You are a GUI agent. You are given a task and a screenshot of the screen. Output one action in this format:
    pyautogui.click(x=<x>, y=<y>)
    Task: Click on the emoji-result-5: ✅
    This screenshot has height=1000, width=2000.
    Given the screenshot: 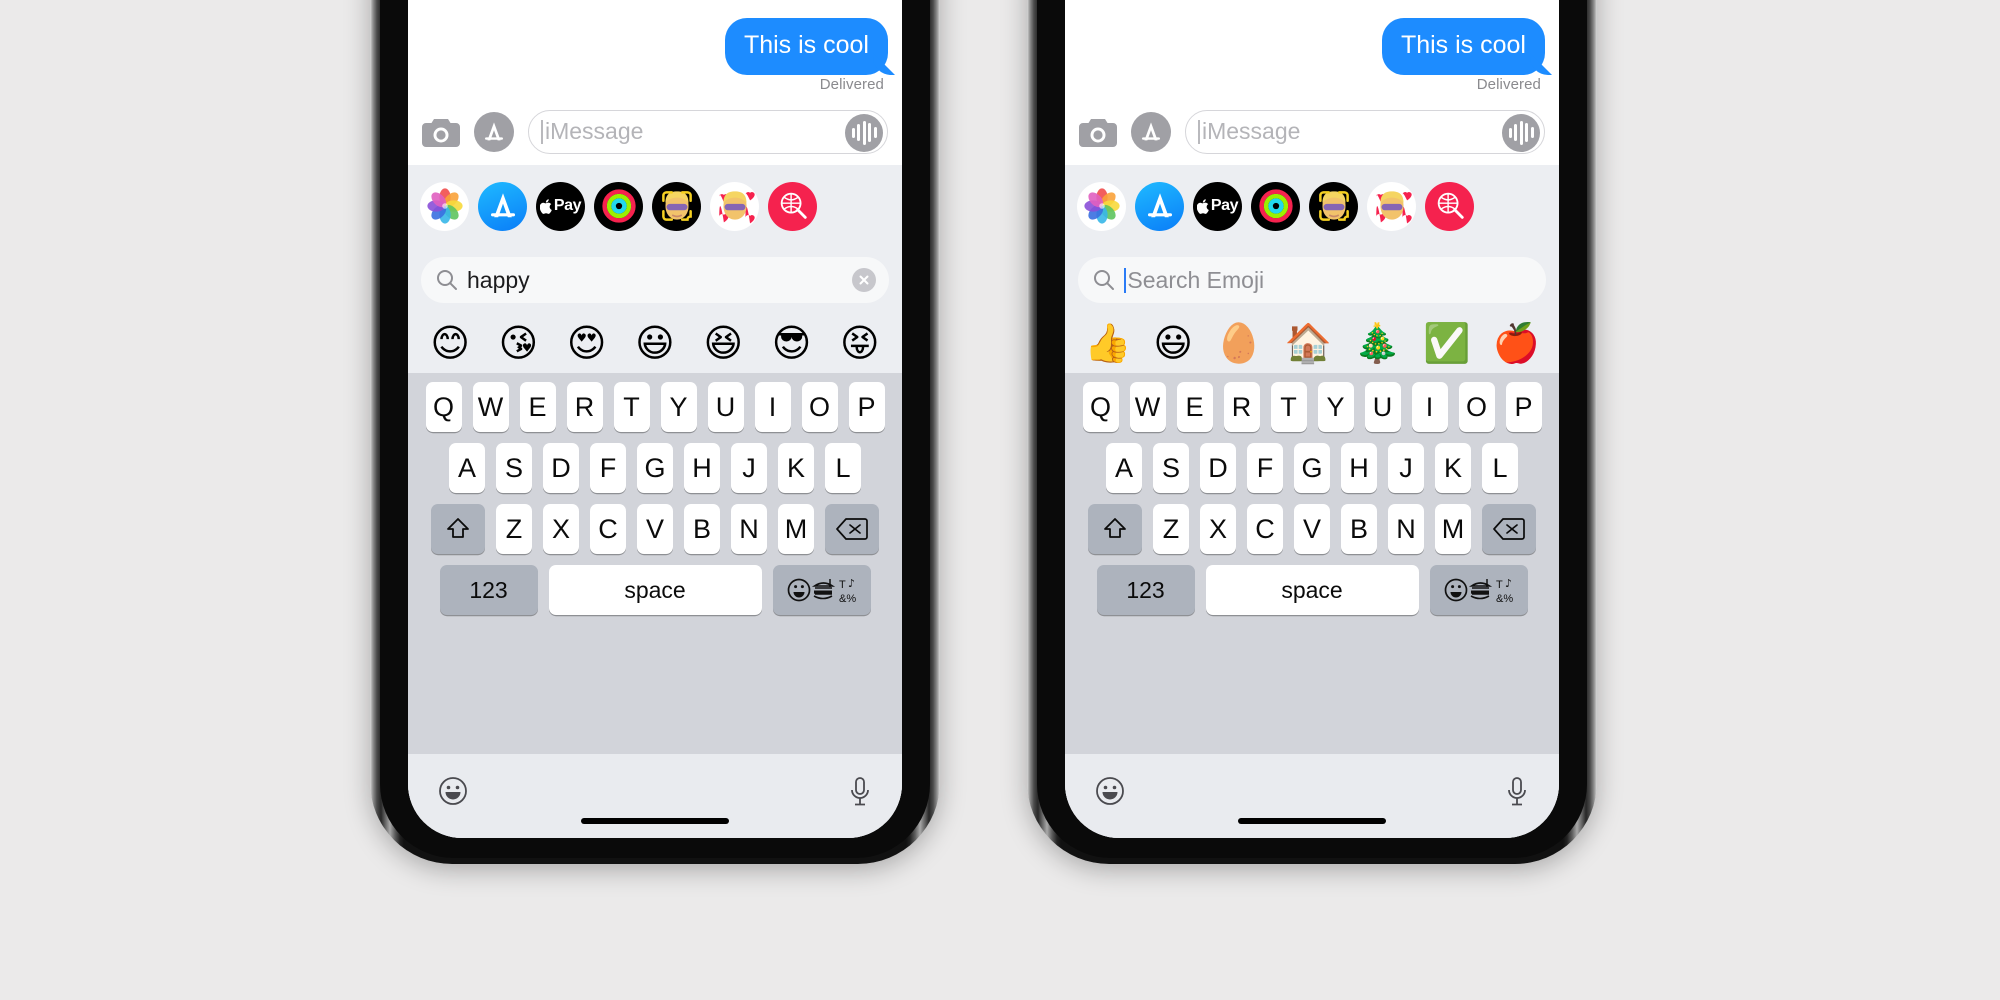 What is the action you would take?
    pyautogui.click(x=1446, y=343)
    